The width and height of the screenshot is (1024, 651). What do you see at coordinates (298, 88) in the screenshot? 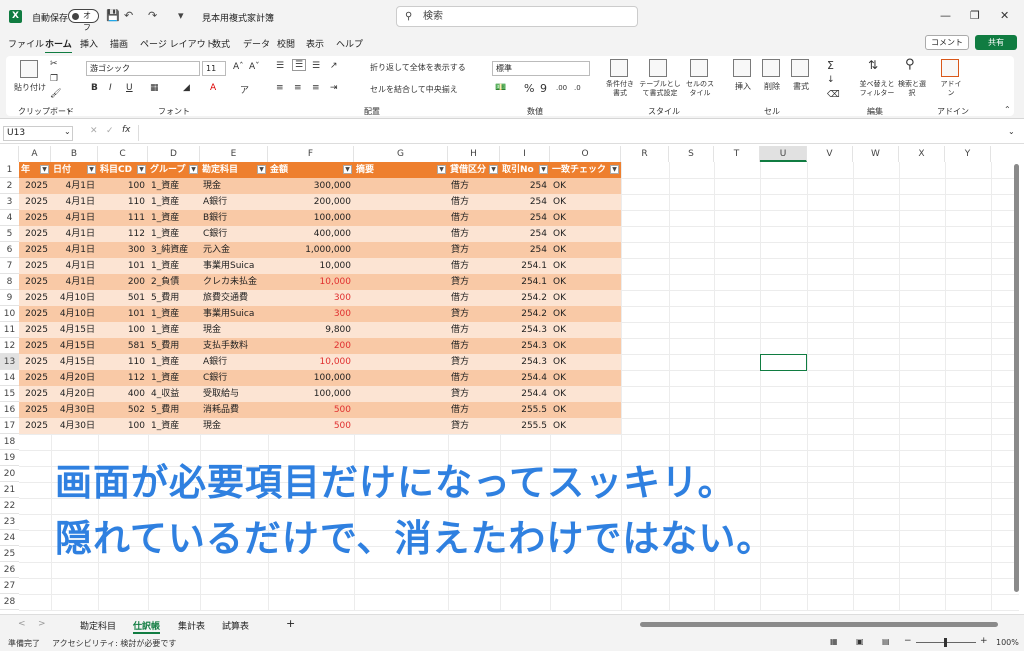
I see `align-center-icon: ≡` at bounding box center [298, 88].